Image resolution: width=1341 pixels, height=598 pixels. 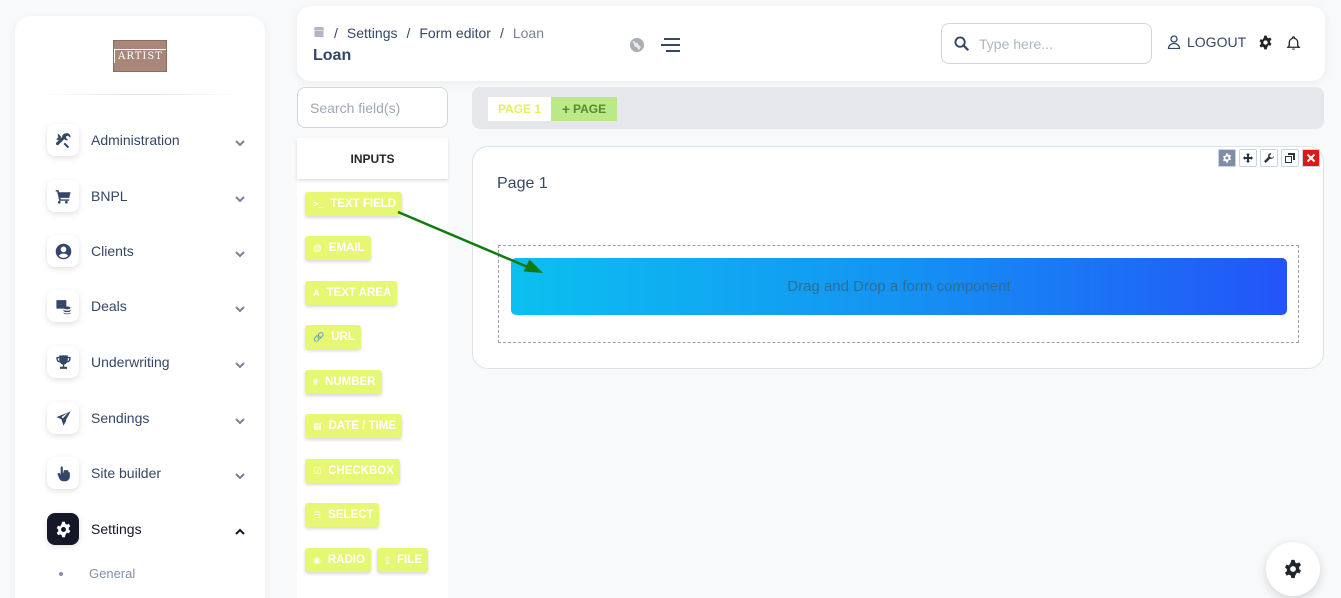 I want to click on breadcrumb: / Settings / Form editor / Loan, so click(x=428, y=33).